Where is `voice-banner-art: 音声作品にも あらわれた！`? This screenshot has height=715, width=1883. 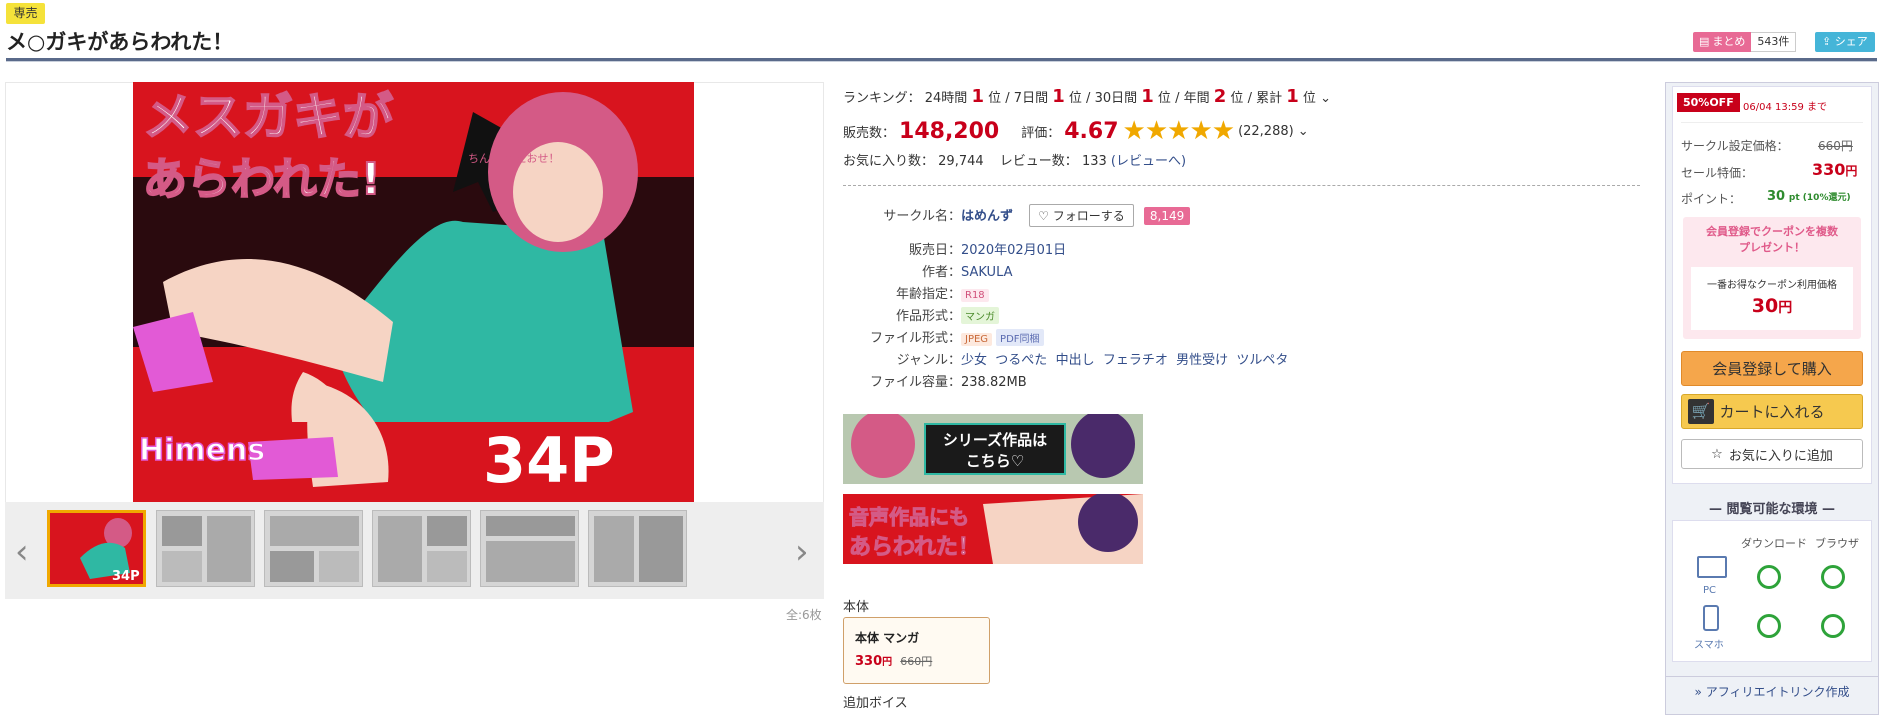
voice-banner-art: 音声作品にも あらわれた！ is located at coordinates (993, 529).